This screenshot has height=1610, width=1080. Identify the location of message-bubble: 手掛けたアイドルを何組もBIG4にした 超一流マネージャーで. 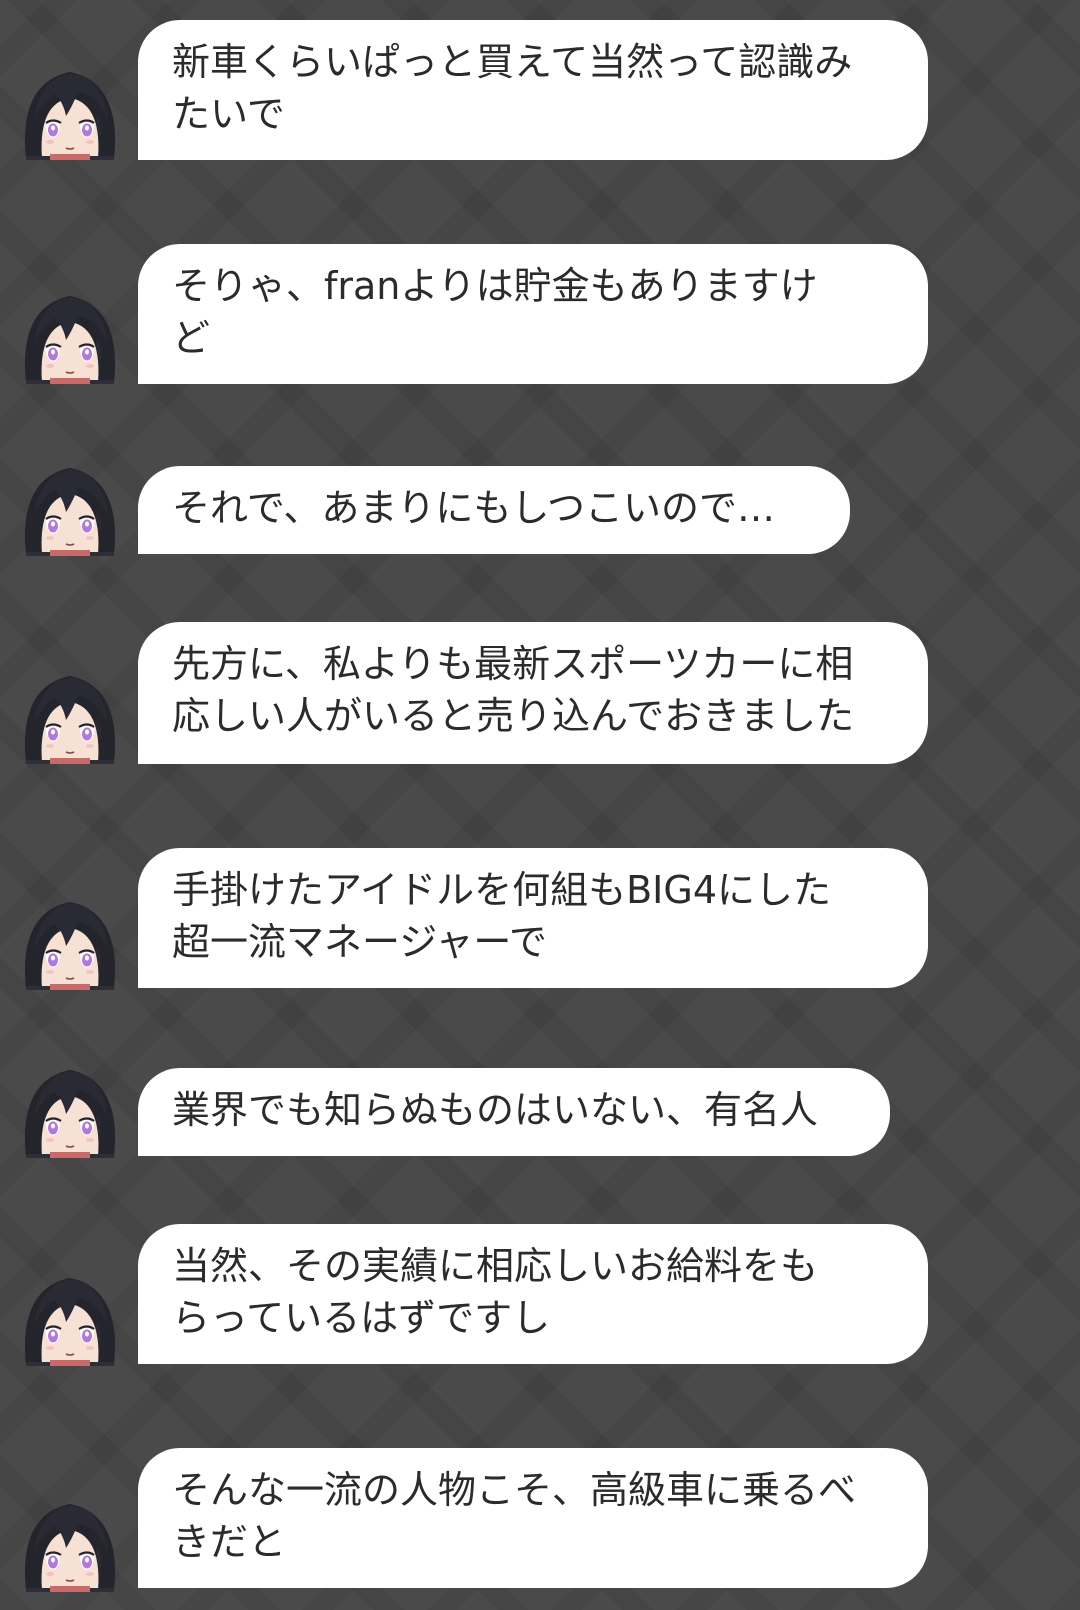
(533, 918).